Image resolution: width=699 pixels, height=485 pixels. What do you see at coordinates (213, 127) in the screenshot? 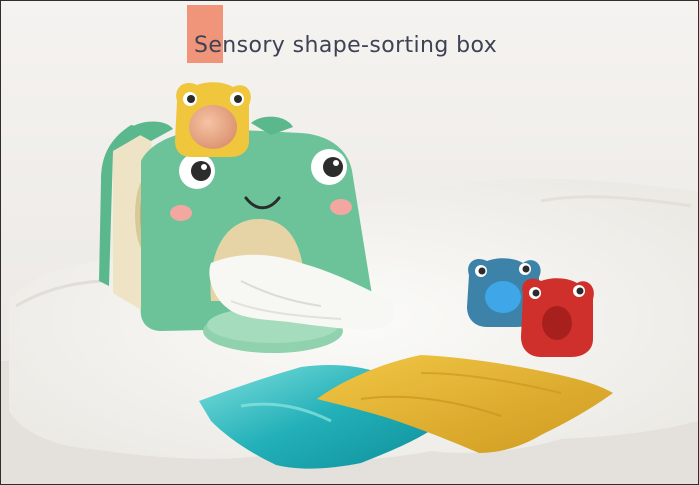
I see `yellow-frog-mirror` at bounding box center [213, 127].